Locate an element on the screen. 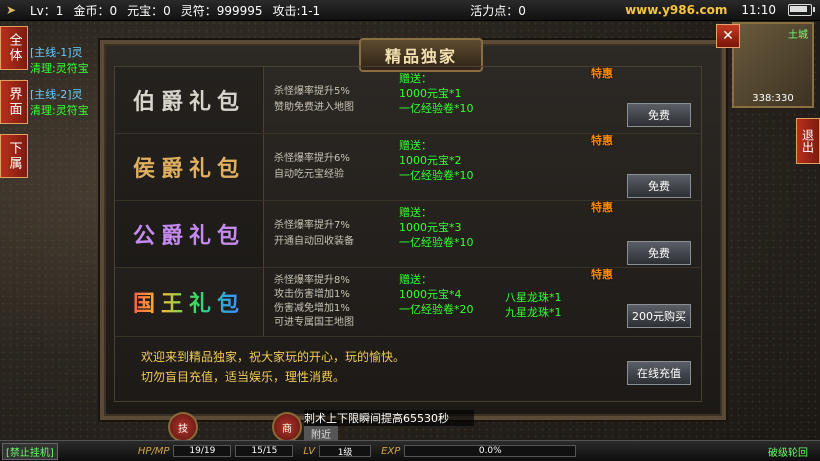  tab-all: 全体 is located at coordinates (14, 48).